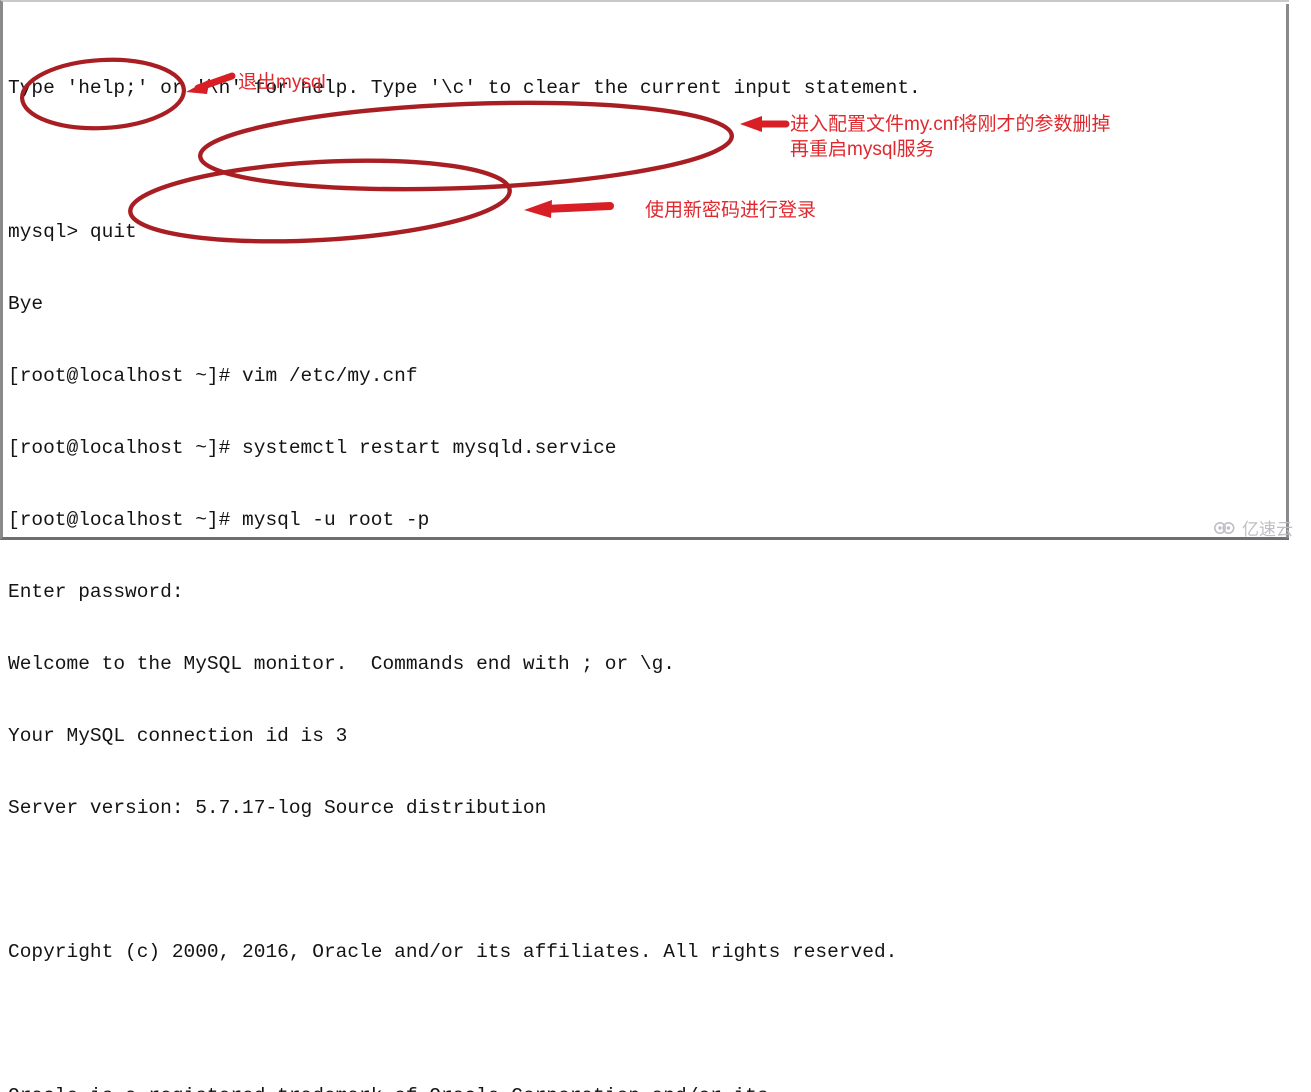 Image resolution: width=1311 pixels, height=1092 pixels. I want to click on terminal-line: [root@localhost ~]# vim /etc/my.cnf, so click(213, 376).